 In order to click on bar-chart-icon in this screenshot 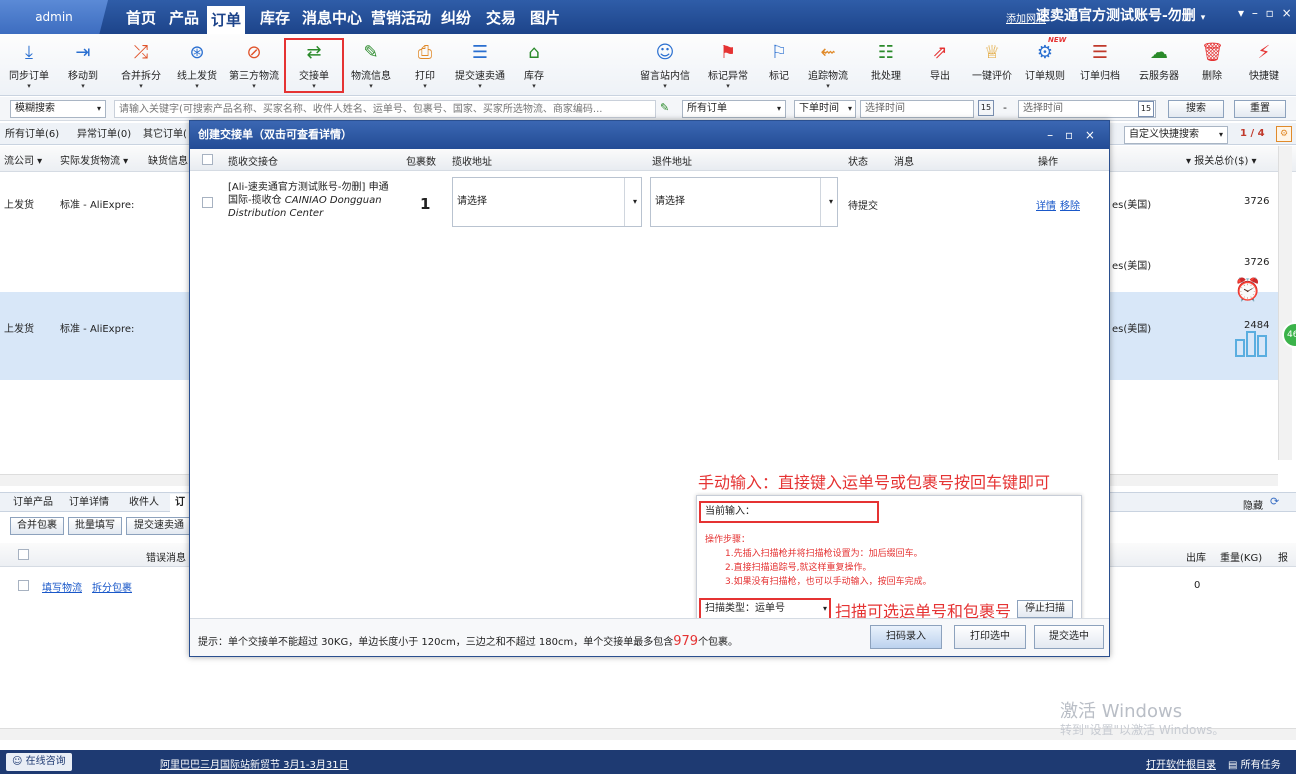, I will do `click(1252, 342)`.